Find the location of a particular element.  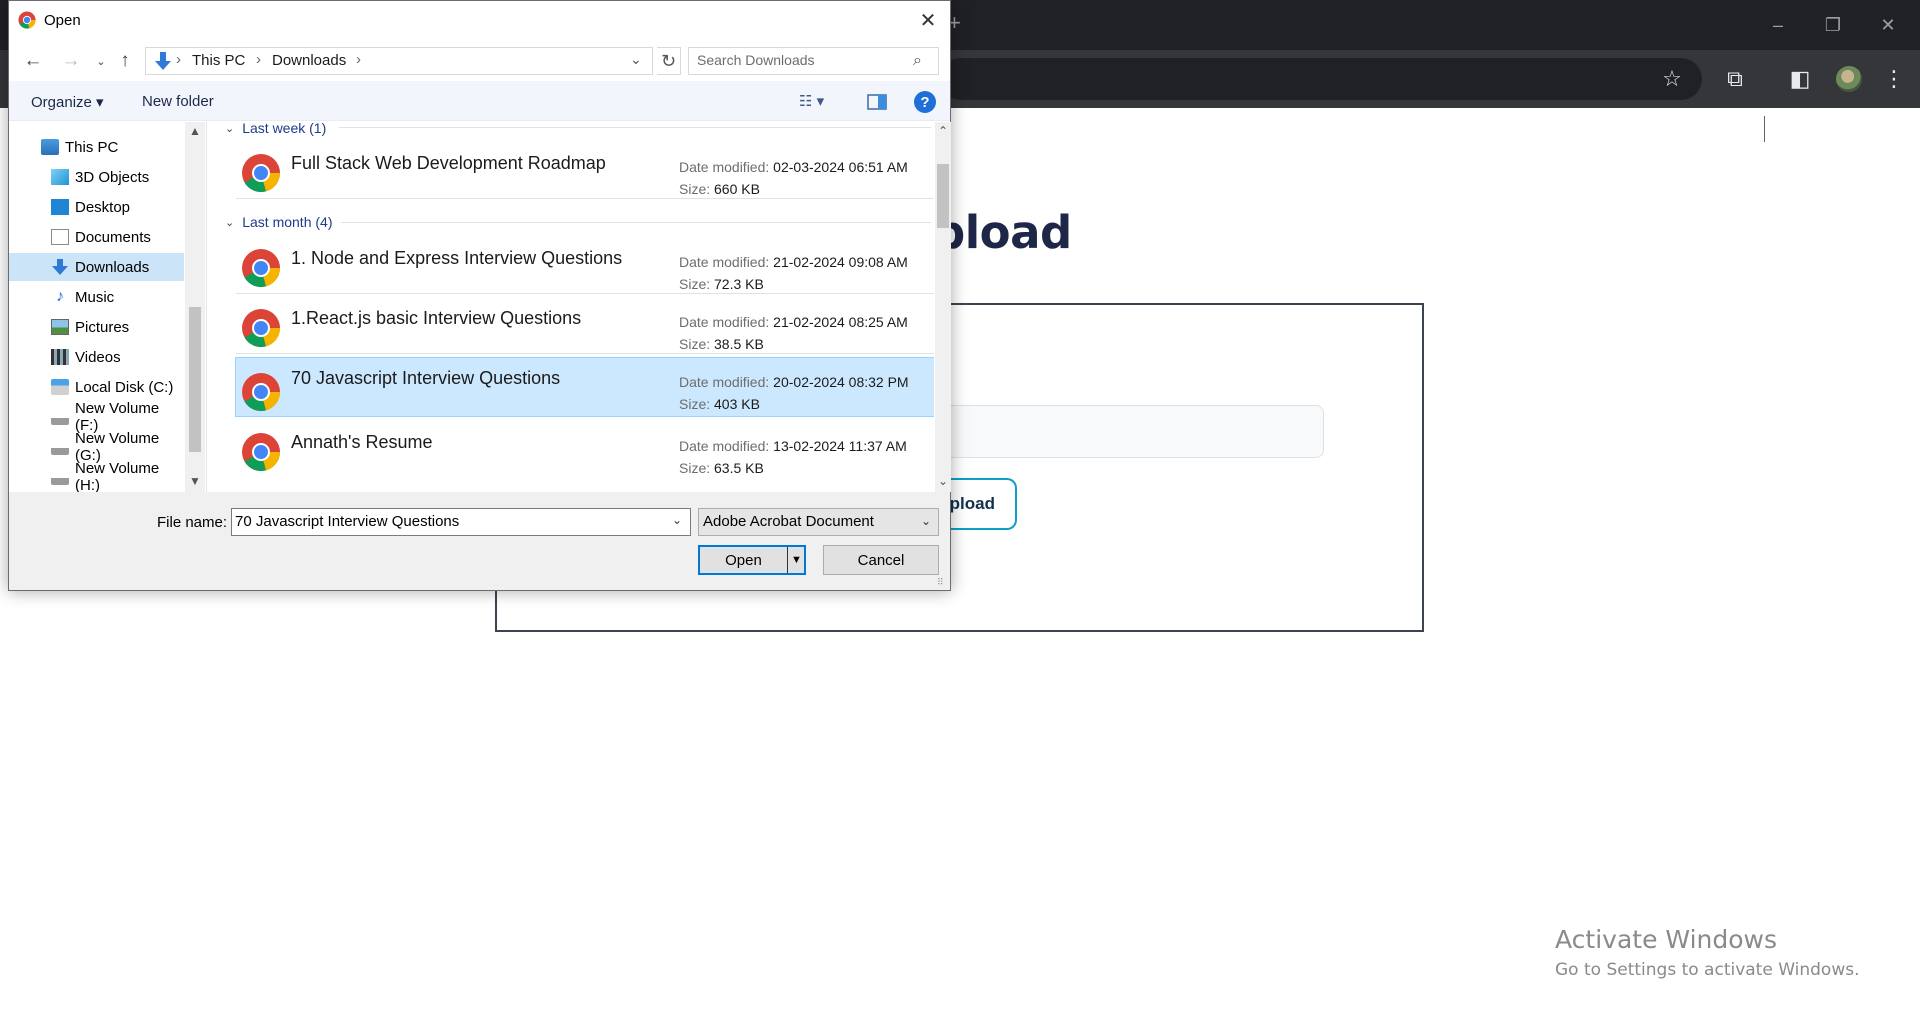

new-folder-button: New folder is located at coordinates (178, 101).